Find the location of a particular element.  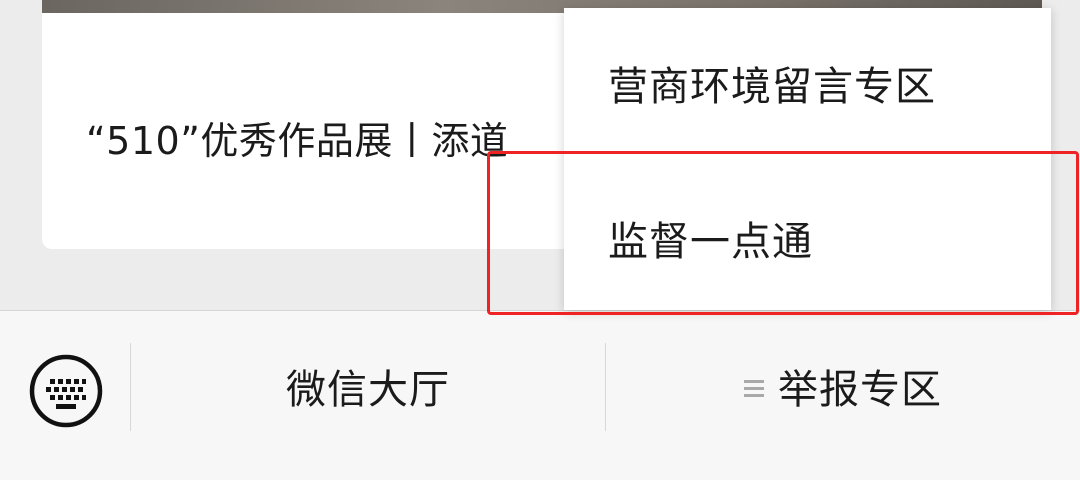

keyboard-toggle-button is located at coordinates (66, 391).